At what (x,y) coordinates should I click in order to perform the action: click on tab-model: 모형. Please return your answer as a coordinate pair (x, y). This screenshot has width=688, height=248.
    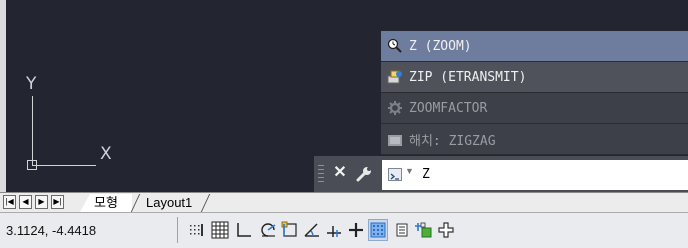
    Looking at the image, I should click on (106, 203).